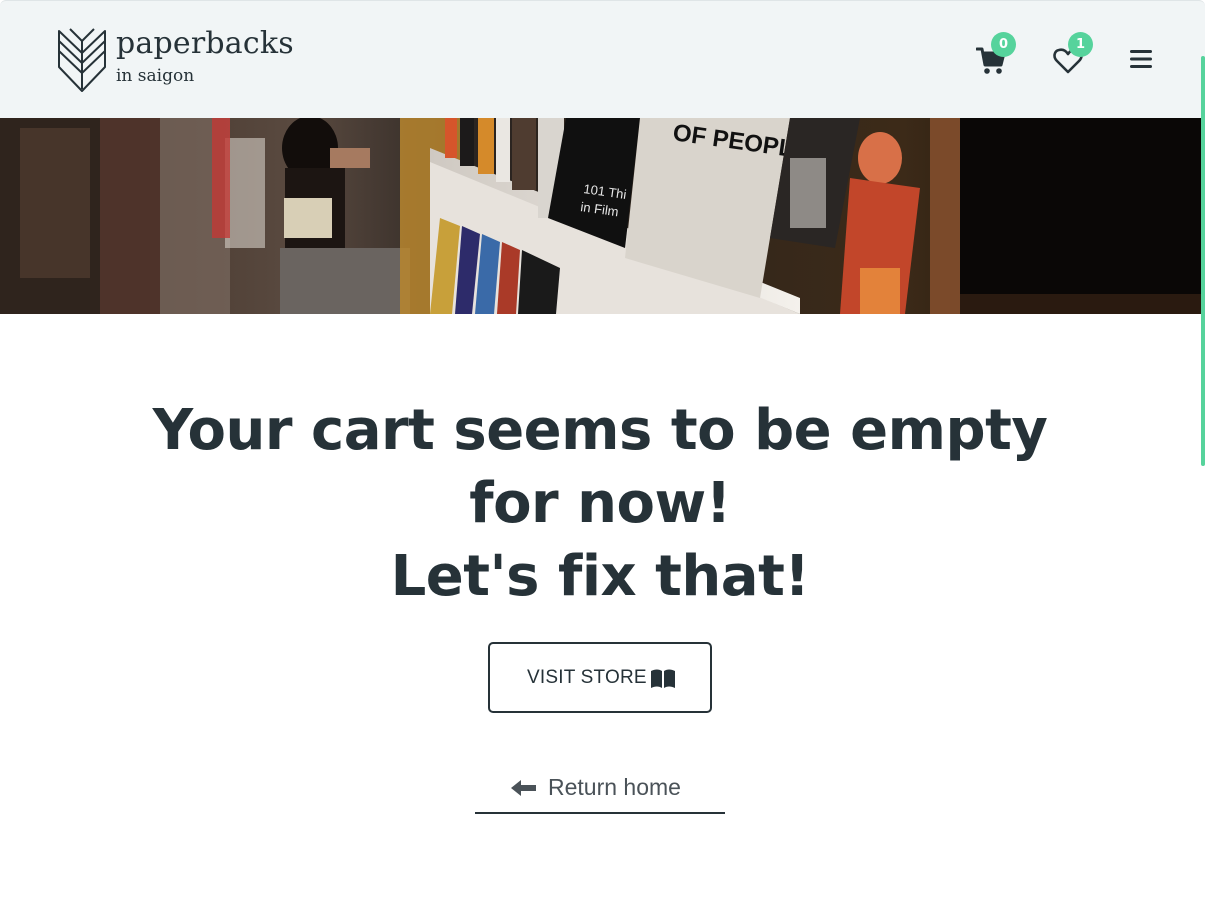  I want to click on scrollbar-thumb, so click(1203, 261).